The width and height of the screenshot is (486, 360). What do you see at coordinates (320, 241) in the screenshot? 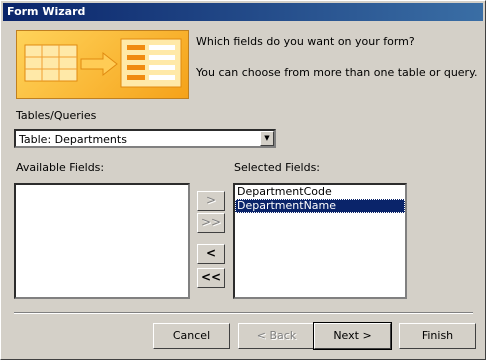
I see `selected-fields-list: DepartmentCode DepartmentName` at bounding box center [320, 241].